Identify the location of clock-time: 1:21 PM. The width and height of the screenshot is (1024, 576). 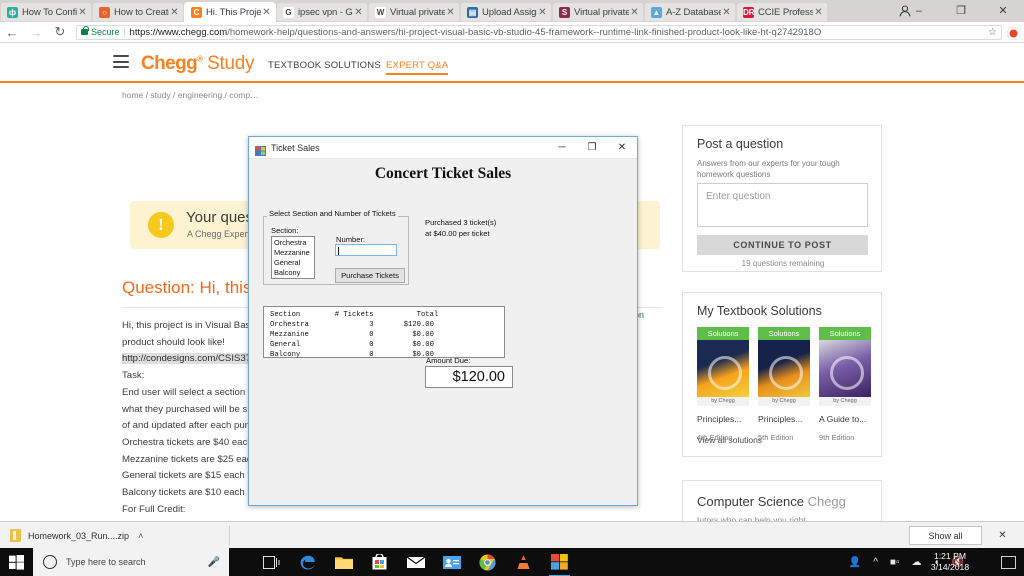
(949, 556).